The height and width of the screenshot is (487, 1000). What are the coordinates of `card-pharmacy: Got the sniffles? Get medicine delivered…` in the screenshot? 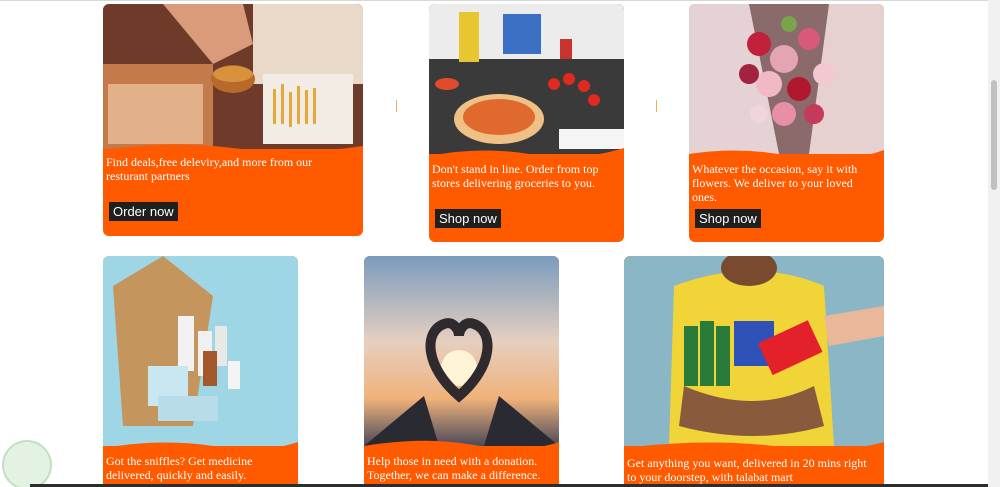 It's located at (200, 371).